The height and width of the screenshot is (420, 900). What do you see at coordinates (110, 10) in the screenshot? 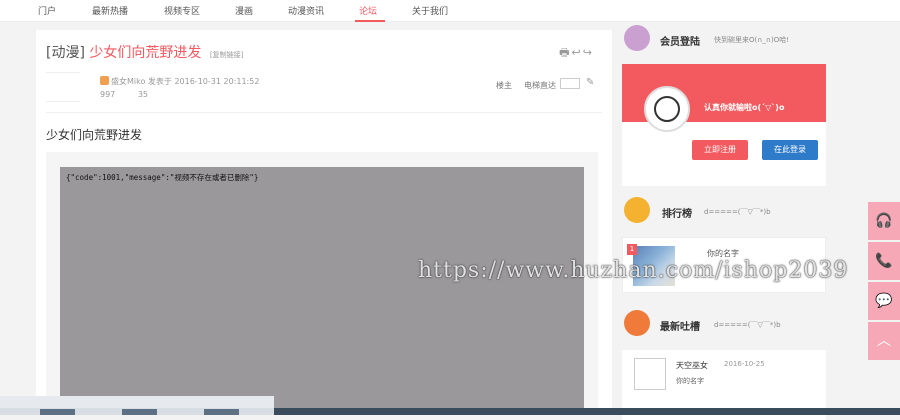
I see `nav-item-hot: 最新热播` at bounding box center [110, 10].